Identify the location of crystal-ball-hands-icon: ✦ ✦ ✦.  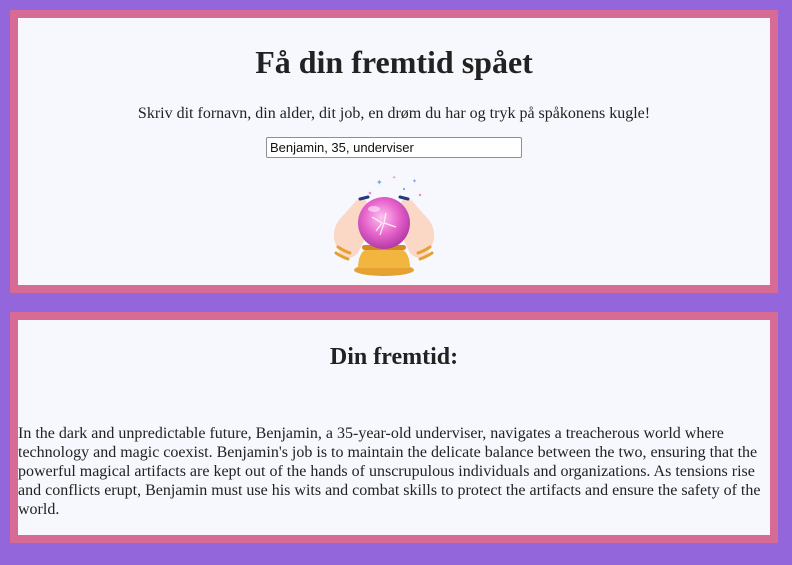
(384, 225).